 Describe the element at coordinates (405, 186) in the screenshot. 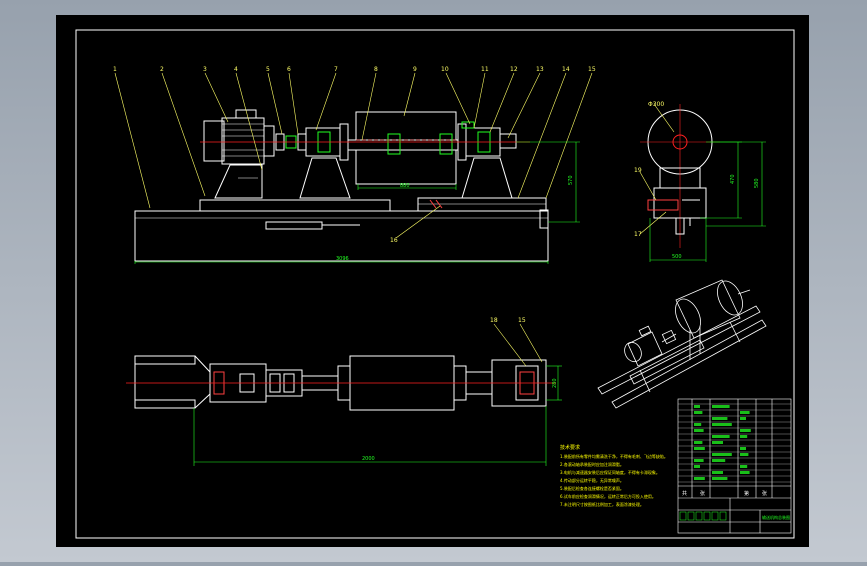

I see `dim-drum-length: 880` at that location.